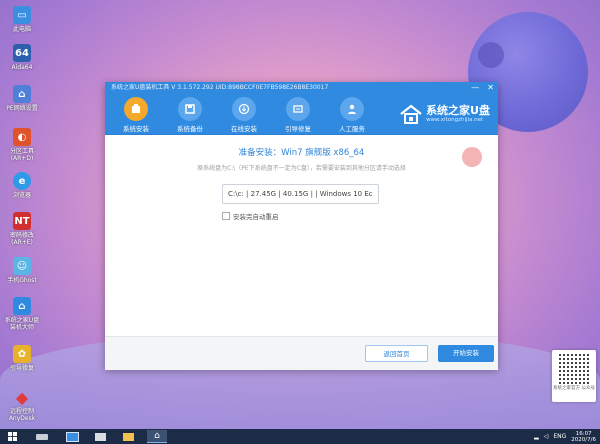 The image size is (600, 444). Describe the element at coordinates (546, 436) in the screenshot. I see `speaker-icon: ◁` at that location.